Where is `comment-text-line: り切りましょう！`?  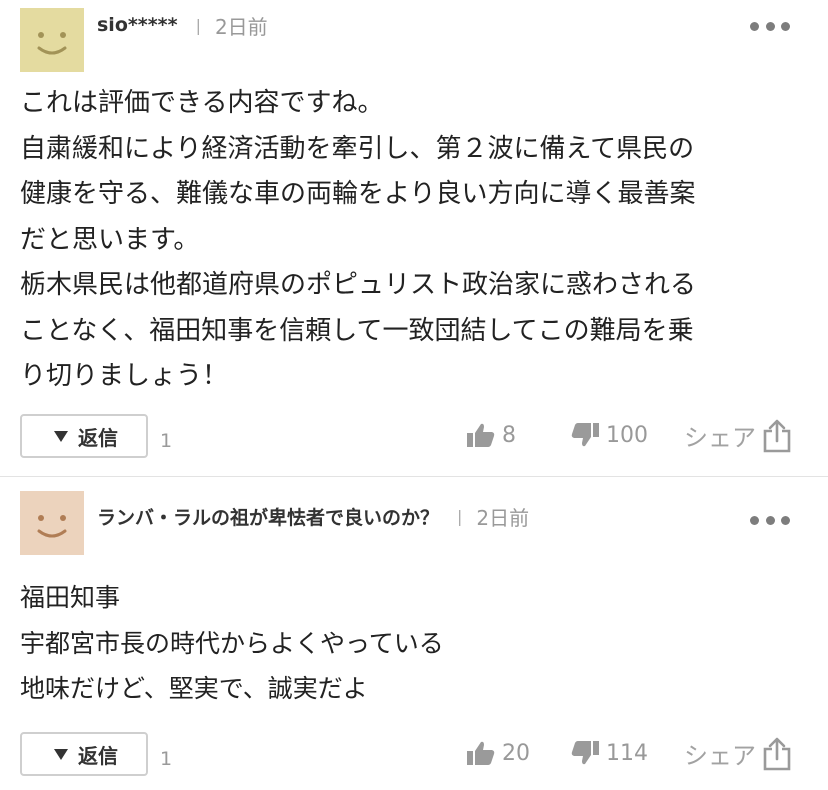 comment-text-line: り切りましょう！ is located at coordinates (124, 376).